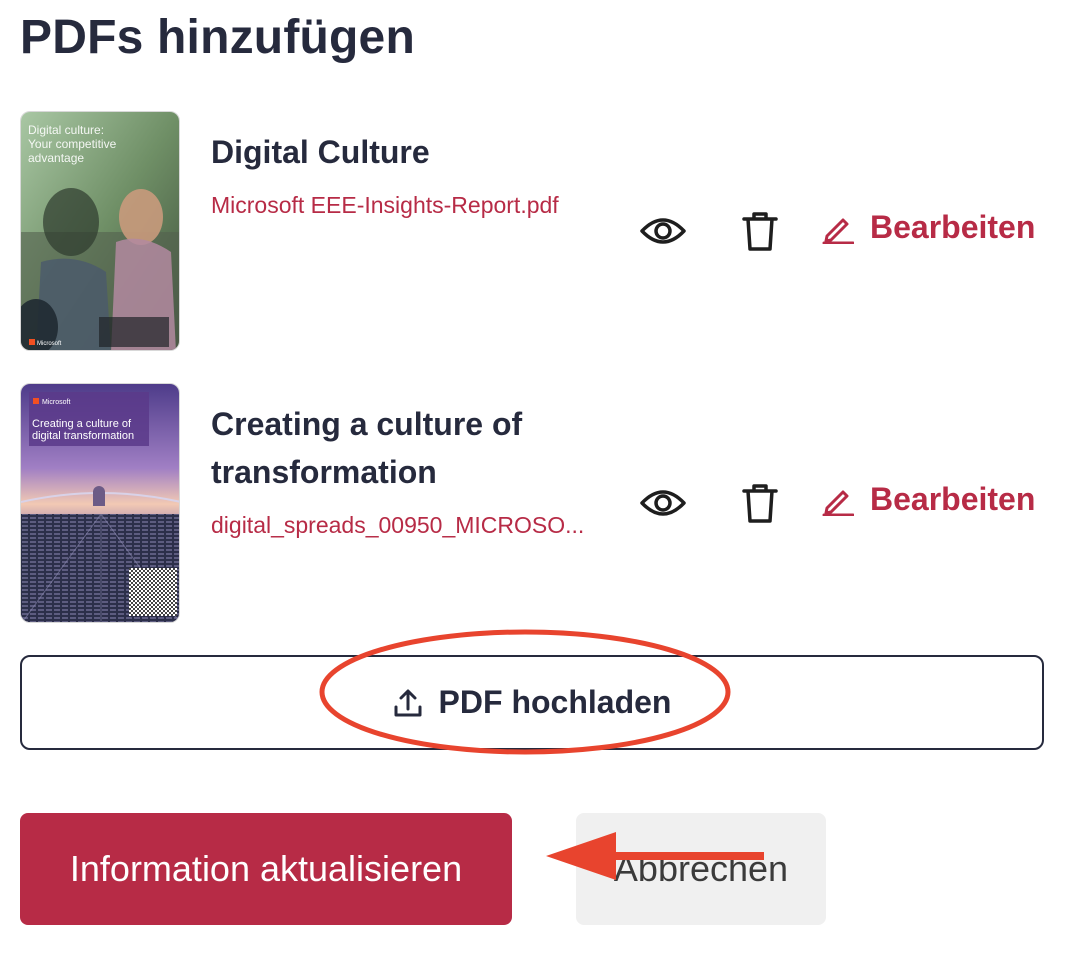  Describe the element at coordinates (266, 869) in the screenshot. I see `update-info-button: Information aktualisieren` at that location.